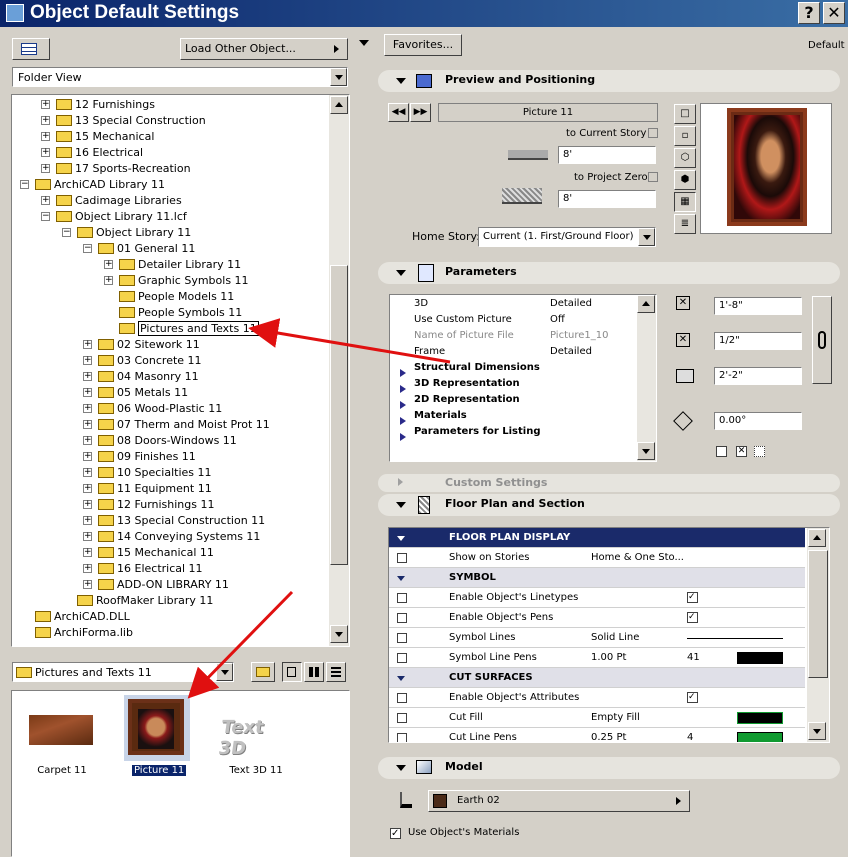 This screenshot has width=848, height=857. I want to click on annotation-arrows, so click(319, 508).